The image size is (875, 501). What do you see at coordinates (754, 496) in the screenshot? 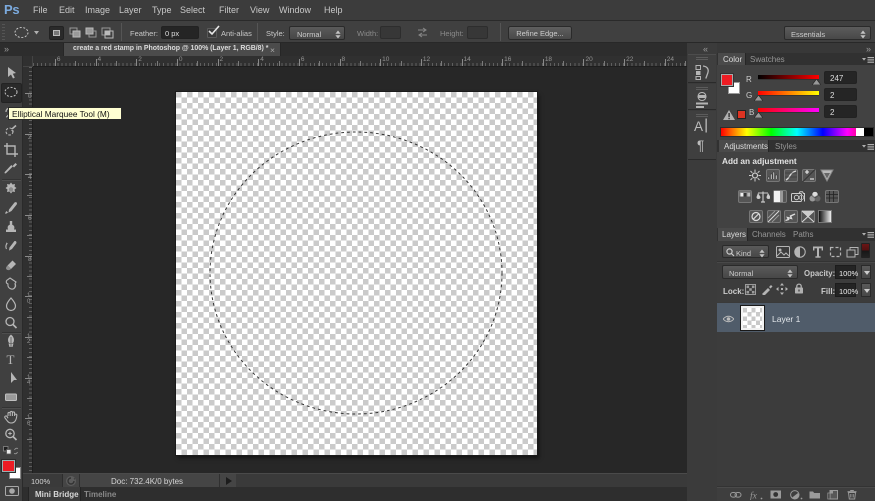
I see `svg-text: fx` at bounding box center [754, 496].